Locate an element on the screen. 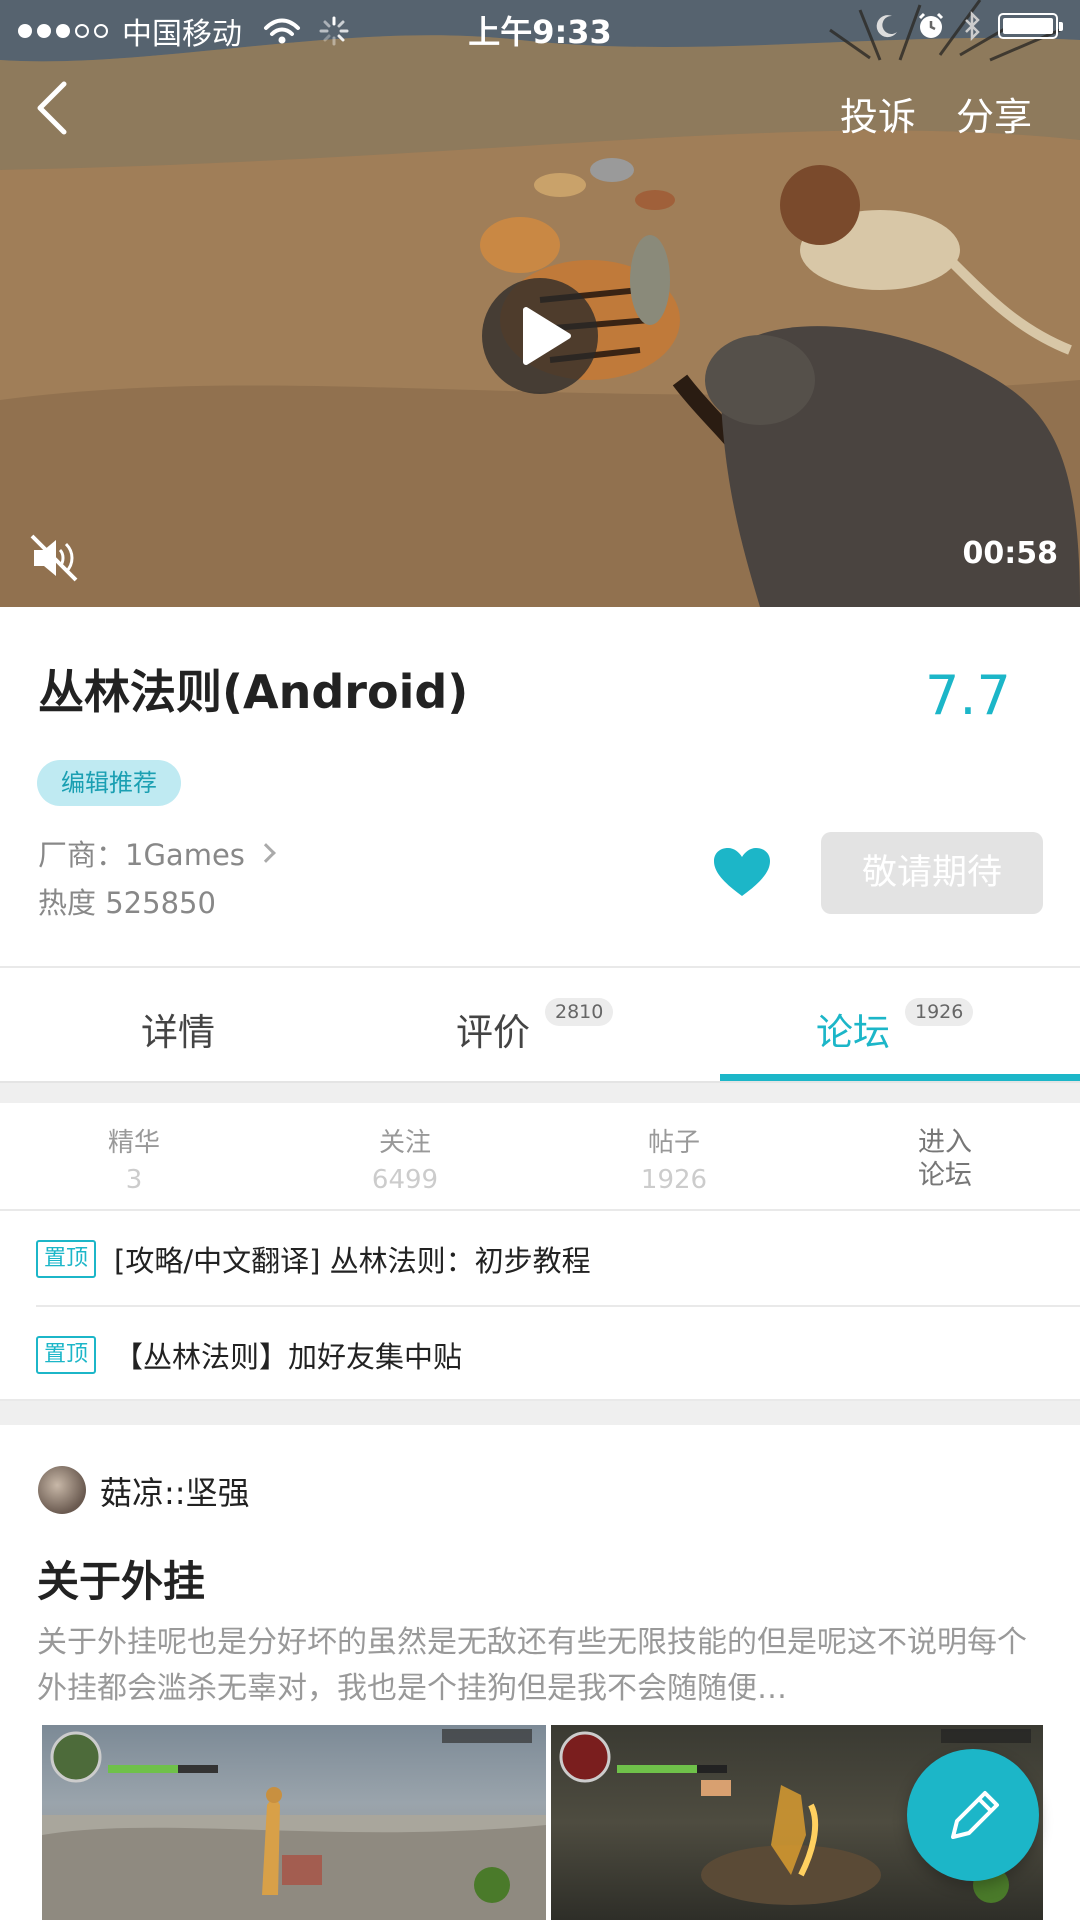 The width and height of the screenshot is (1080, 1920). status-right-group is located at coordinates (968, 26).